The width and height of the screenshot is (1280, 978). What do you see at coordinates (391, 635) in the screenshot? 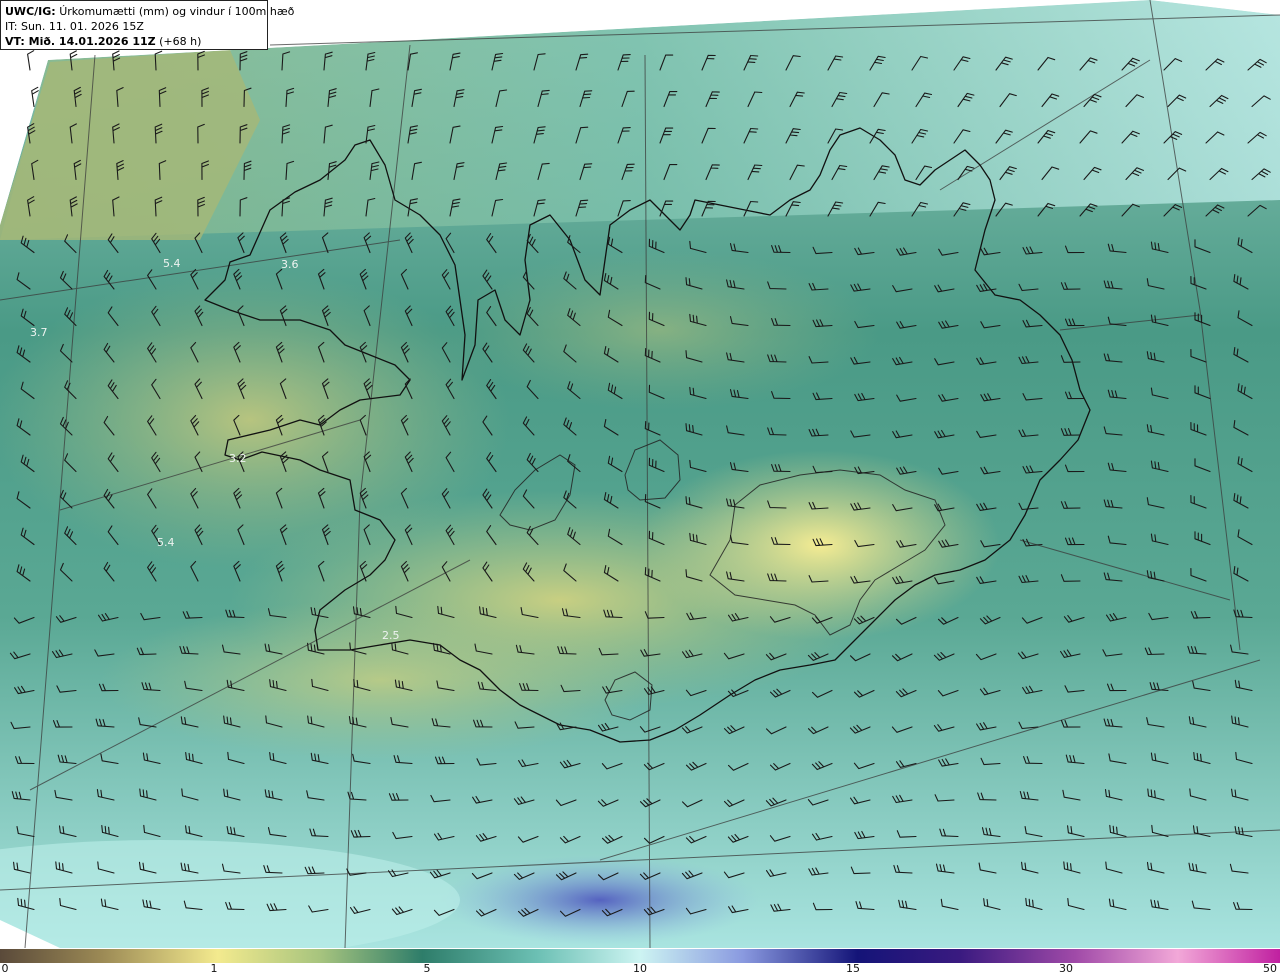
I see `value-label: 2.5` at bounding box center [391, 635].